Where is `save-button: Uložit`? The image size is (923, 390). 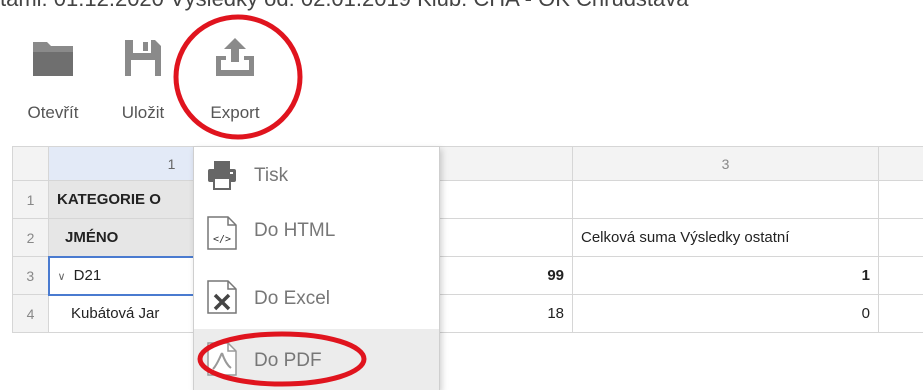
save-button: Uložit is located at coordinates (143, 86).